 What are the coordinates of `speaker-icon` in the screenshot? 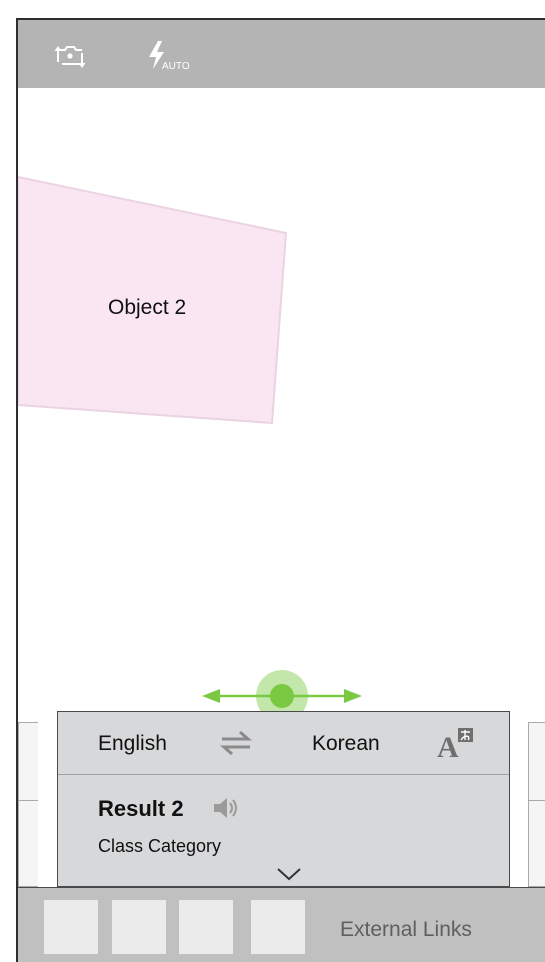 It's located at (227, 808).